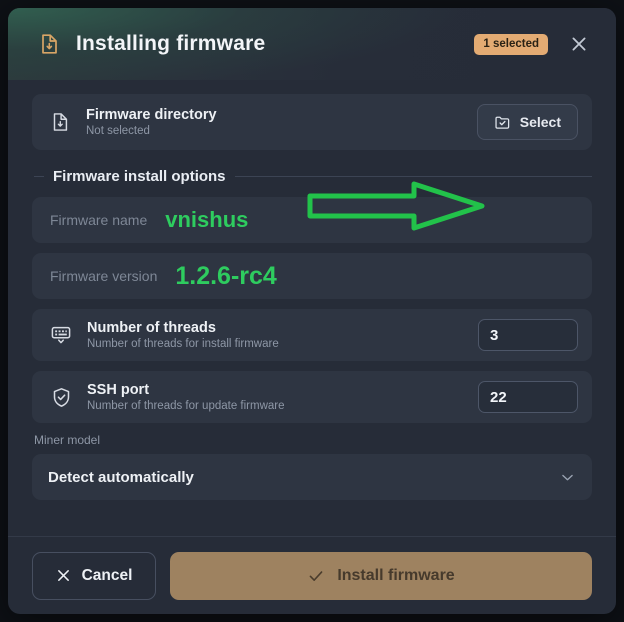 The width and height of the screenshot is (624, 622). I want to click on firmware-version-row: Firmware version 1.2.6-rc4, so click(312, 276).